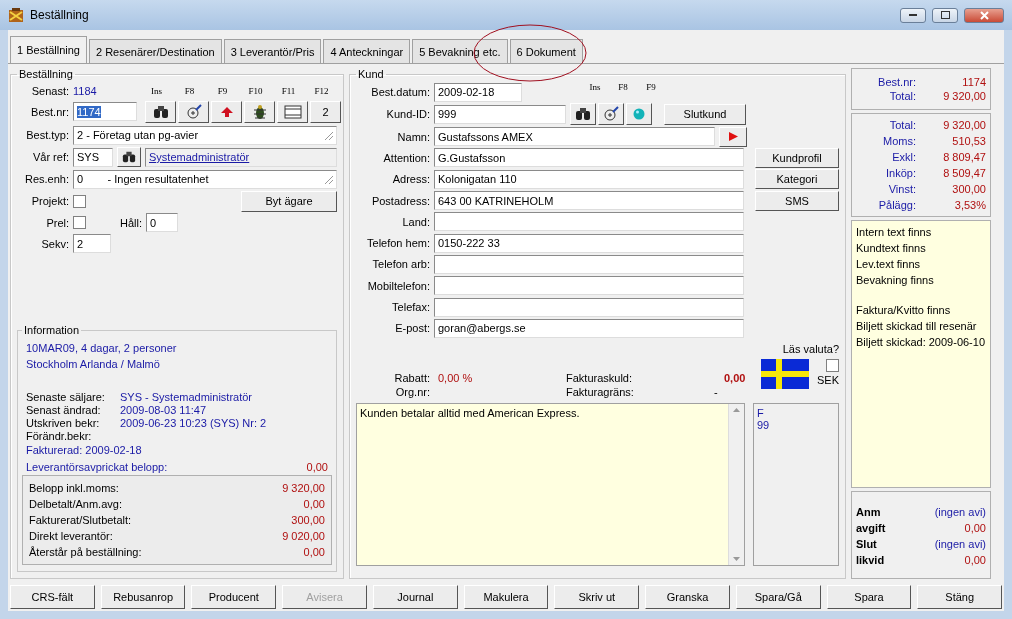 This screenshot has width=1012, height=619. What do you see at coordinates (101, 348) in the screenshot?
I see `info-text: 10MAR09, 4 dagar, 2 personer` at bounding box center [101, 348].